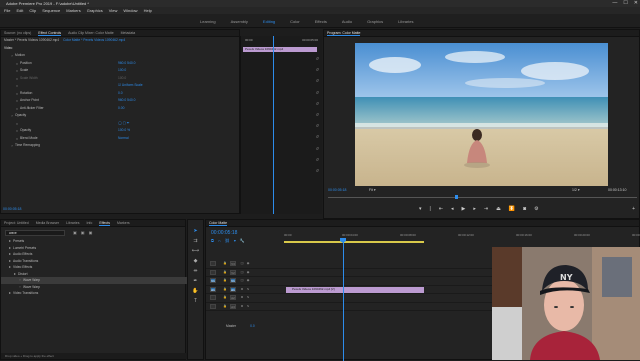 This screenshot has width=640, height=361. What do you see at coordinates (430, 209) in the screenshot?
I see `mark-out-icon: |` at bounding box center [430, 209].